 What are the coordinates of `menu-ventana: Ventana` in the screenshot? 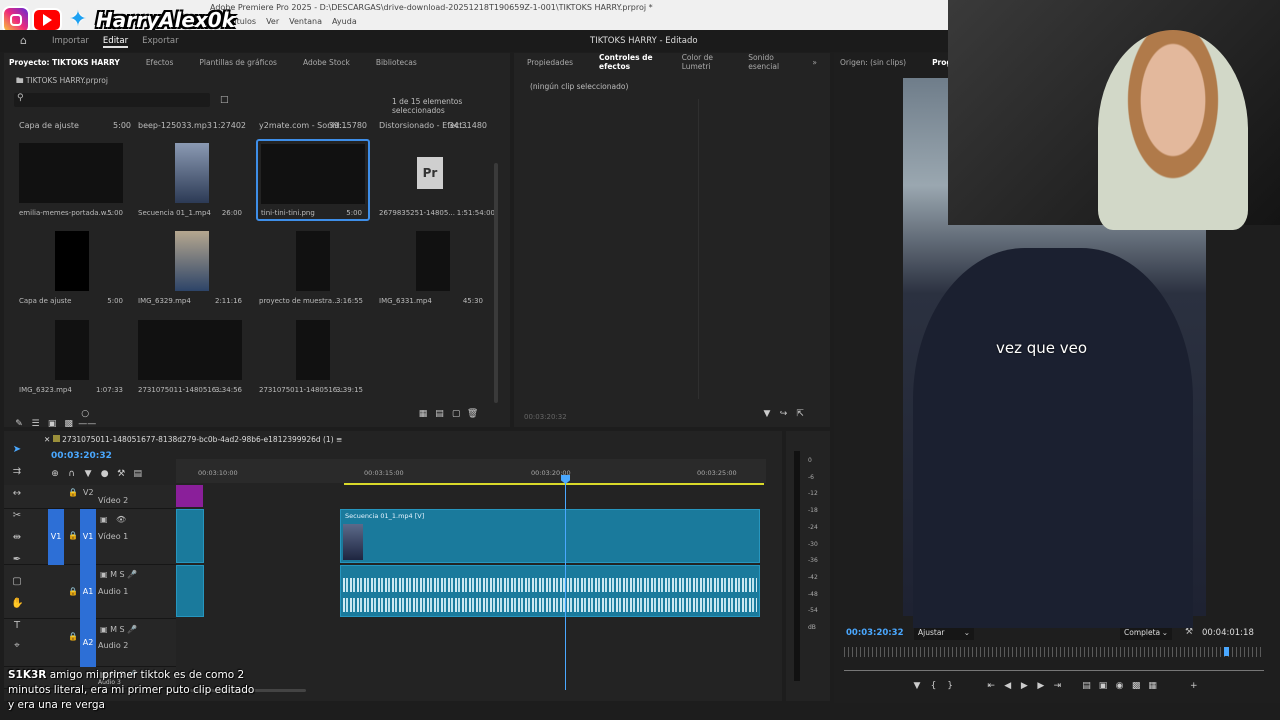 It's located at (305, 21).